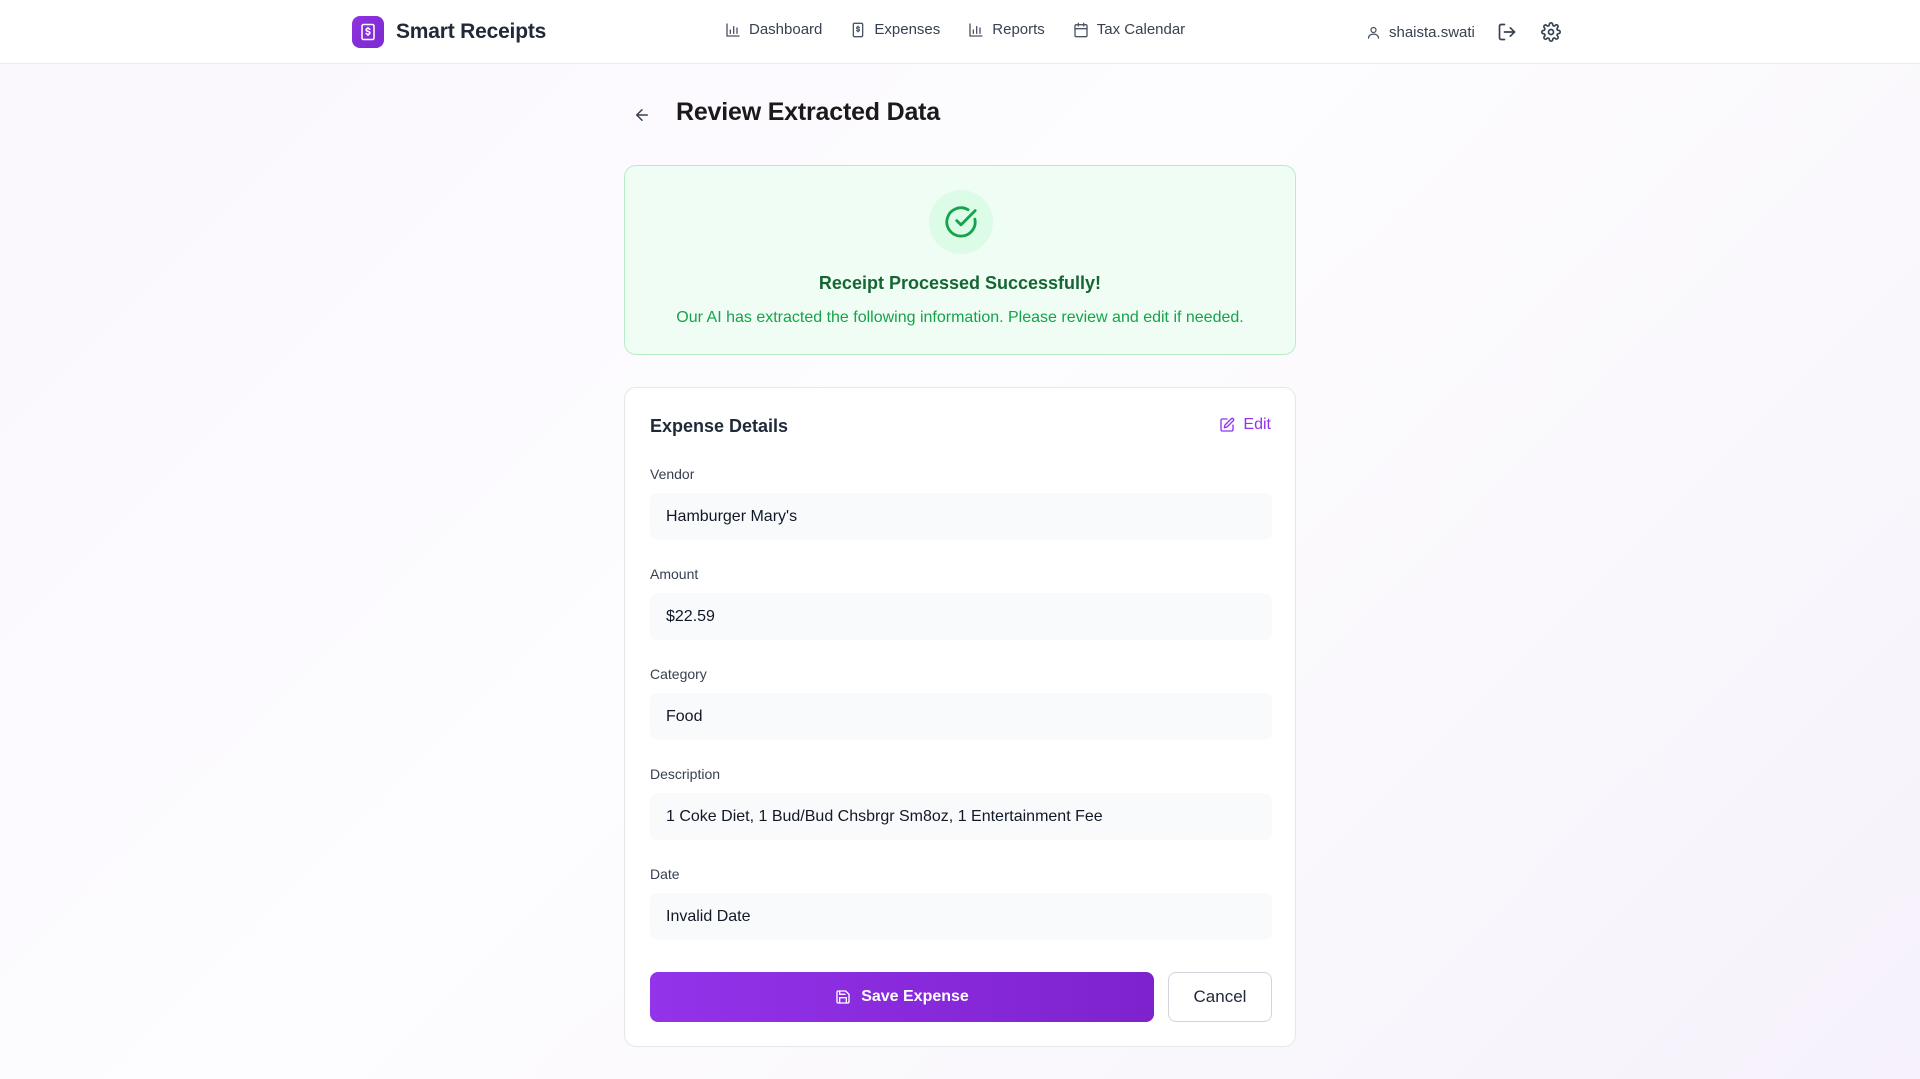 The height and width of the screenshot is (1079, 1920). Describe the element at coordinates (960, 283) in the screenshot. I see `success-title: Receipt Processed Successfully!` at that location.